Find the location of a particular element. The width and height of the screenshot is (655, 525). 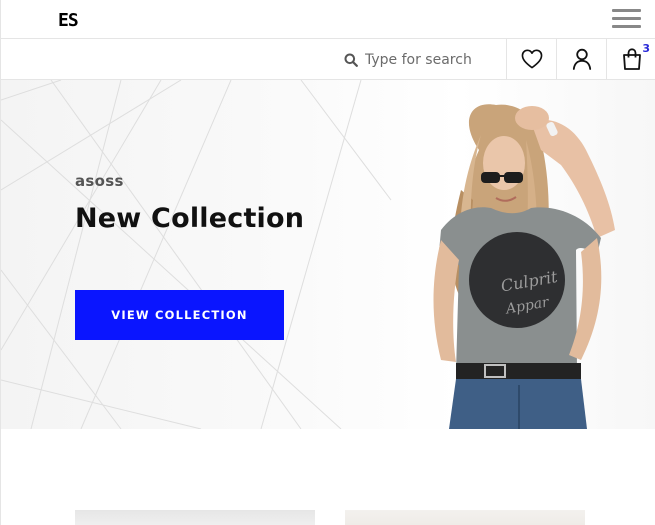

hero-title: New Collection is located at coordinates (190, 218).